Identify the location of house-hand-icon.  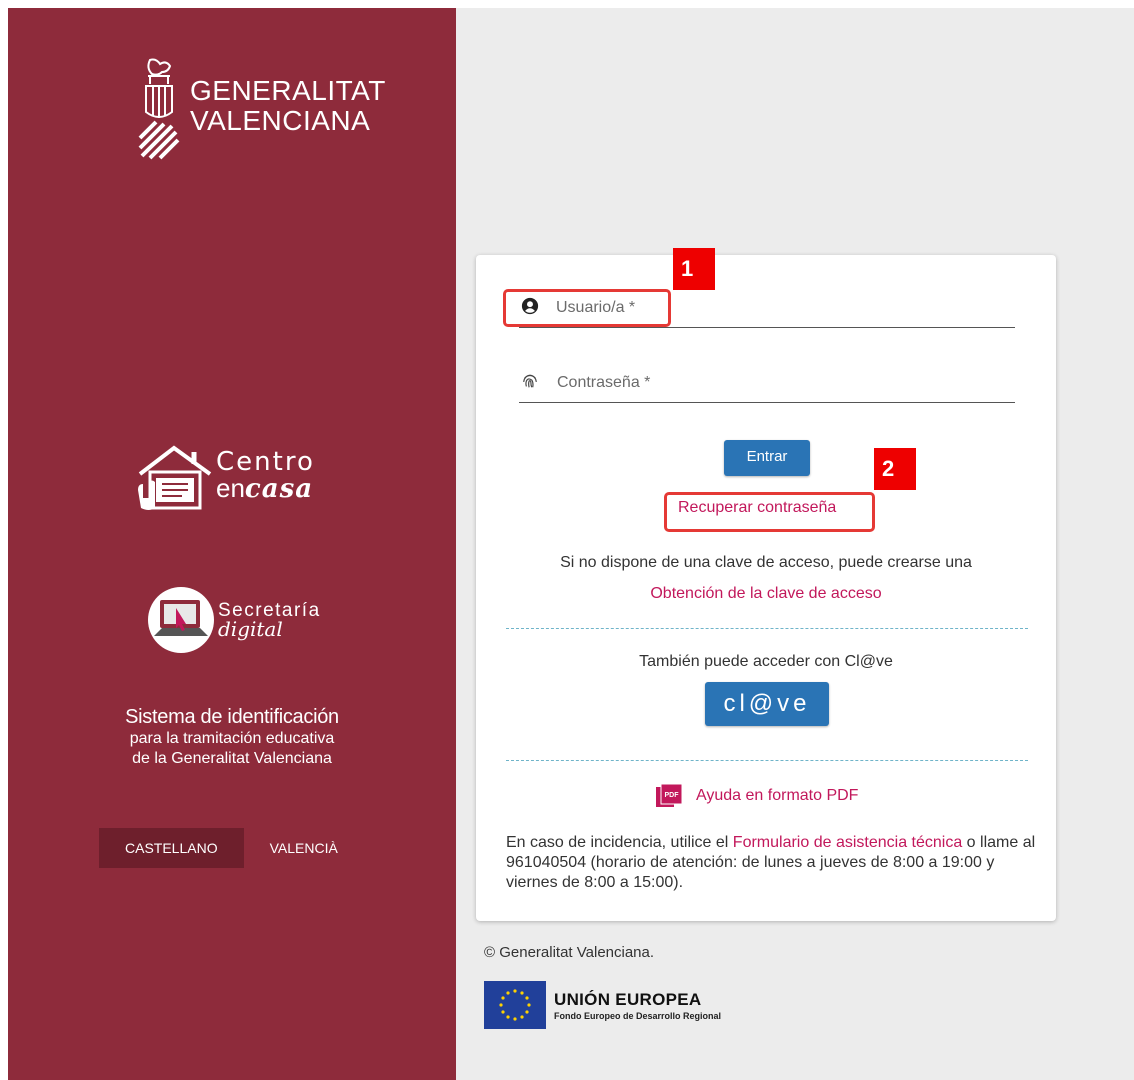
(175, 477).